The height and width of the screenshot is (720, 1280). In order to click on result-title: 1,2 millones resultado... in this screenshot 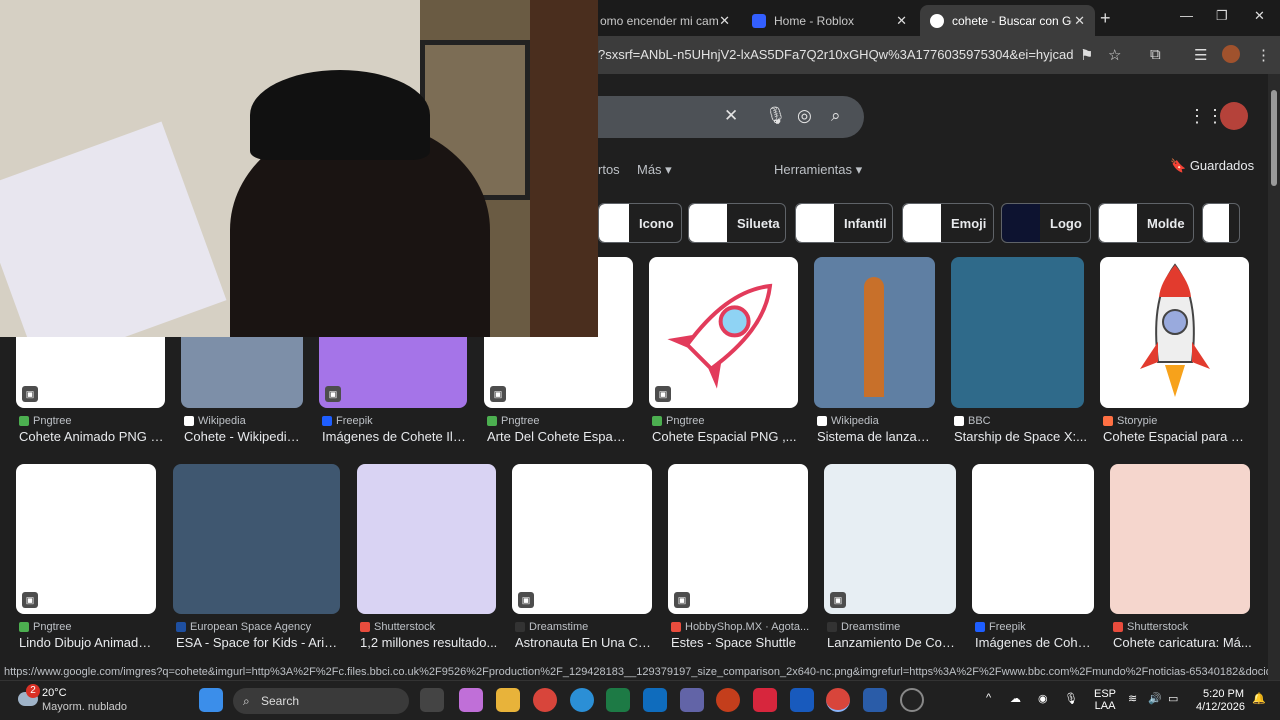, I will do `click(429, 642)`.